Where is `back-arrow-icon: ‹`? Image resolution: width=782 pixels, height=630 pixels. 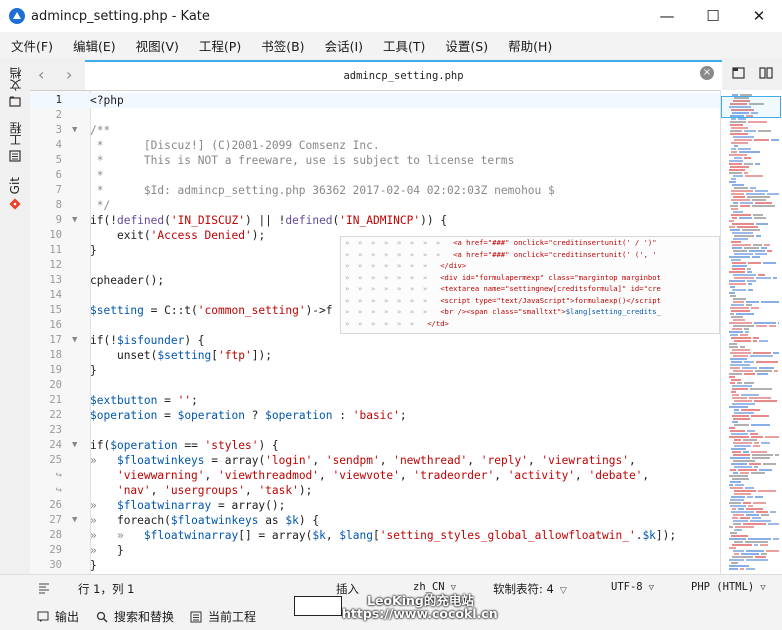
back-arrow-icon: ‹ is located at coordinates (41, 74).